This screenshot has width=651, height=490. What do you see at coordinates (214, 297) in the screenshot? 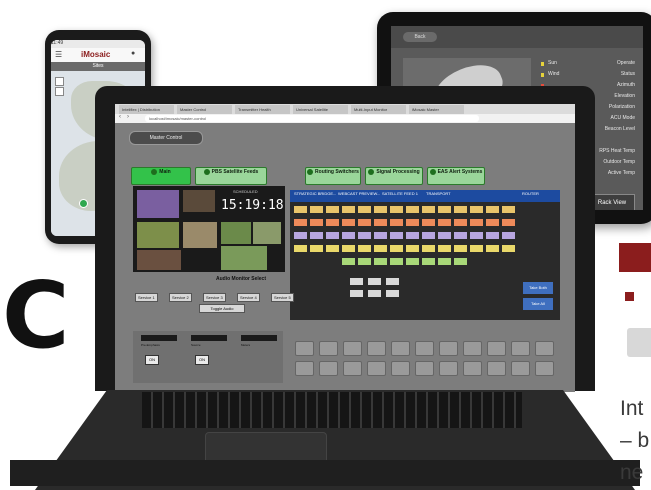
I see `audio-service-option: Service 3` at bounding box center [214, 297].